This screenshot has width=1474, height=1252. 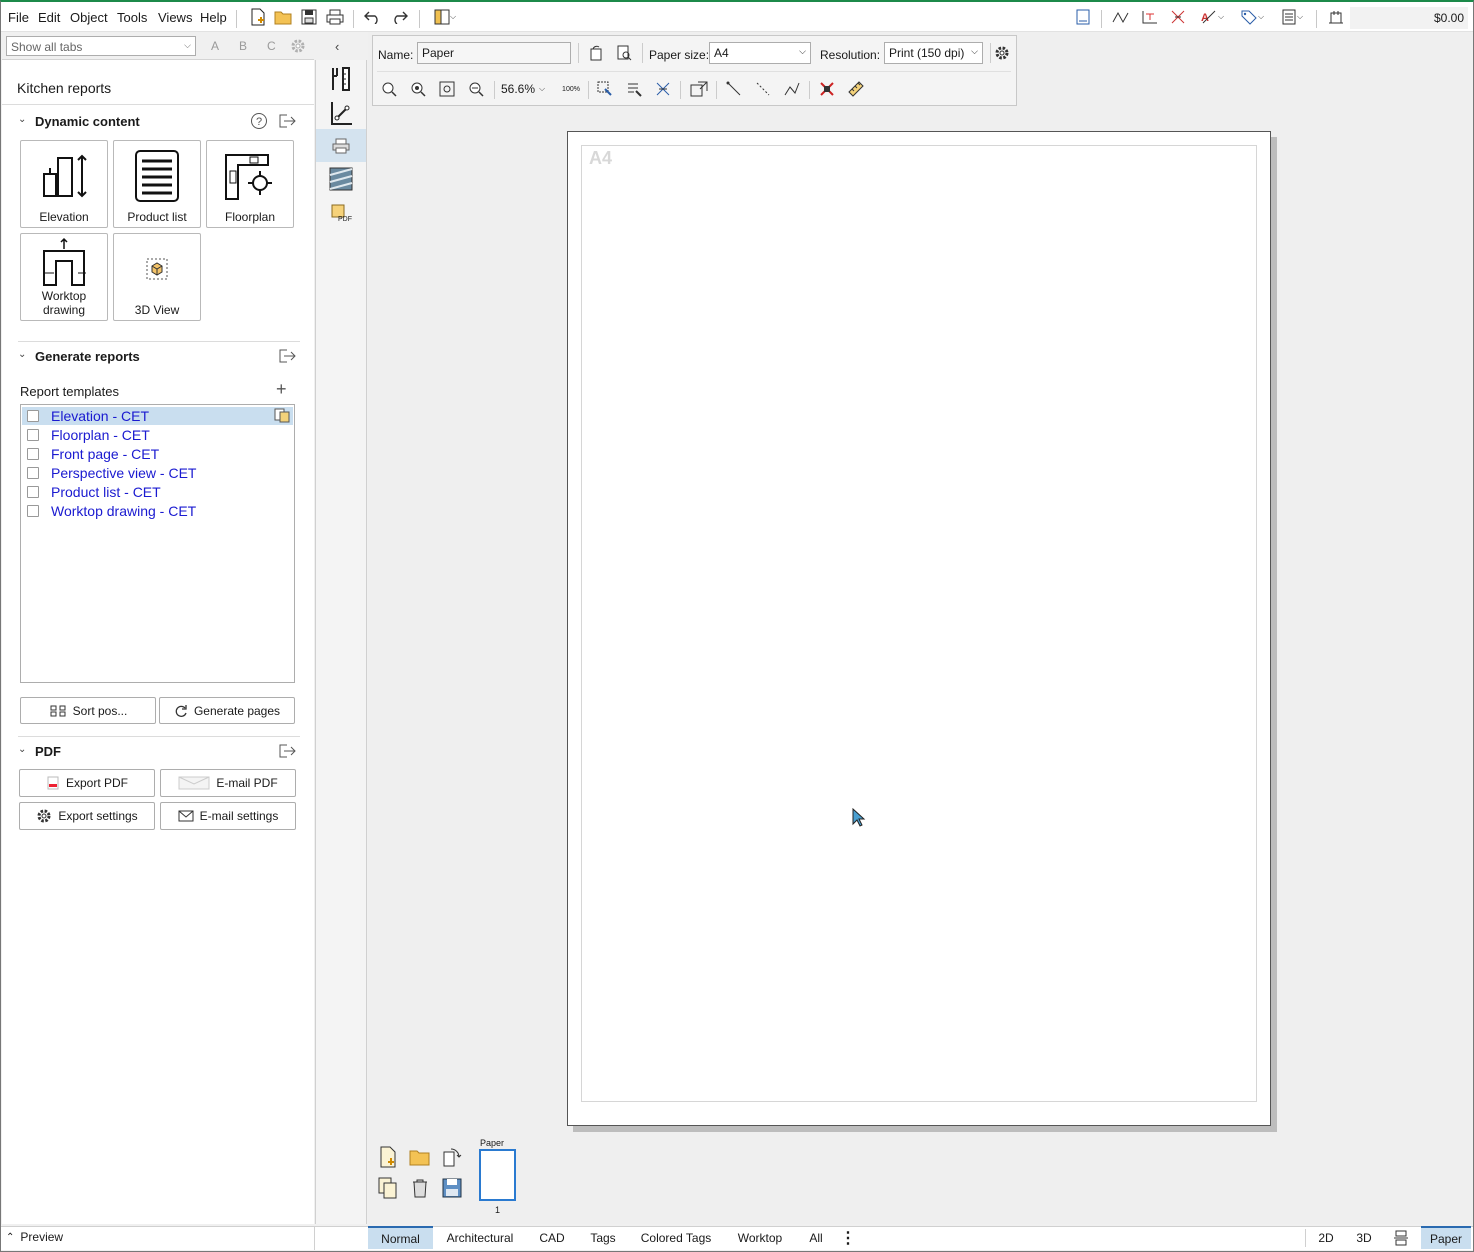 What do you see at coordinates (271, 46) in the screenshot?
I see `tab-letter-c: C` at bounding box center [271, 46].